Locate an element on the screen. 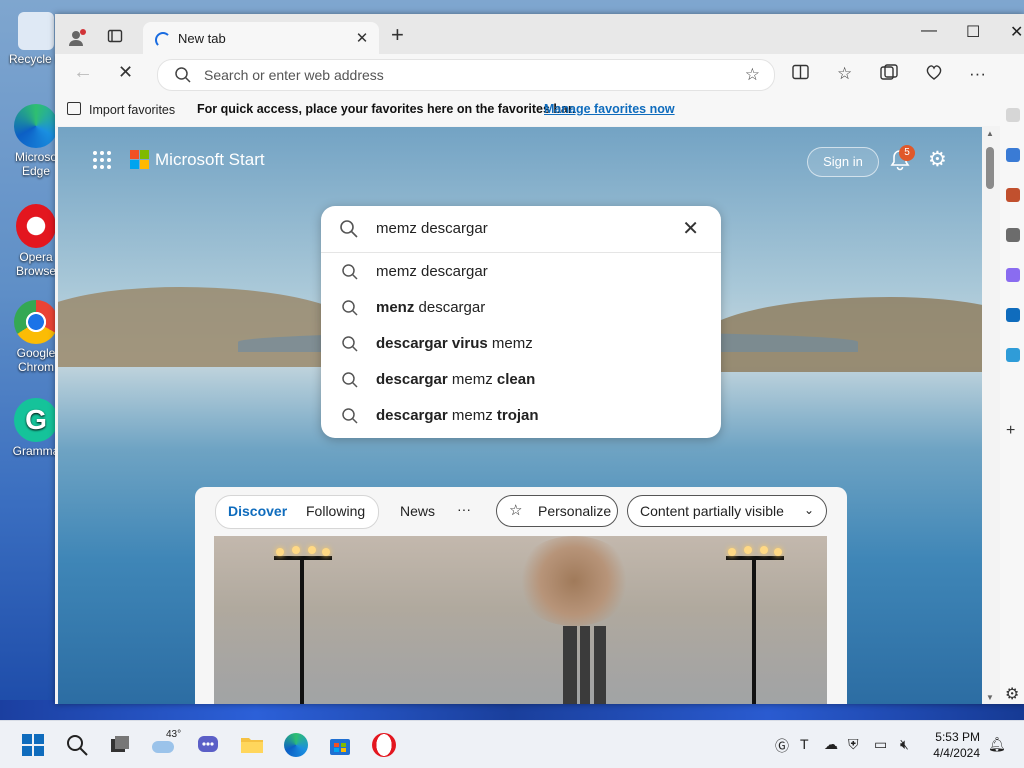 This screenshot has width=1024, height=768. outlook-sidebar-icon is located at coordinates (1013, 315).